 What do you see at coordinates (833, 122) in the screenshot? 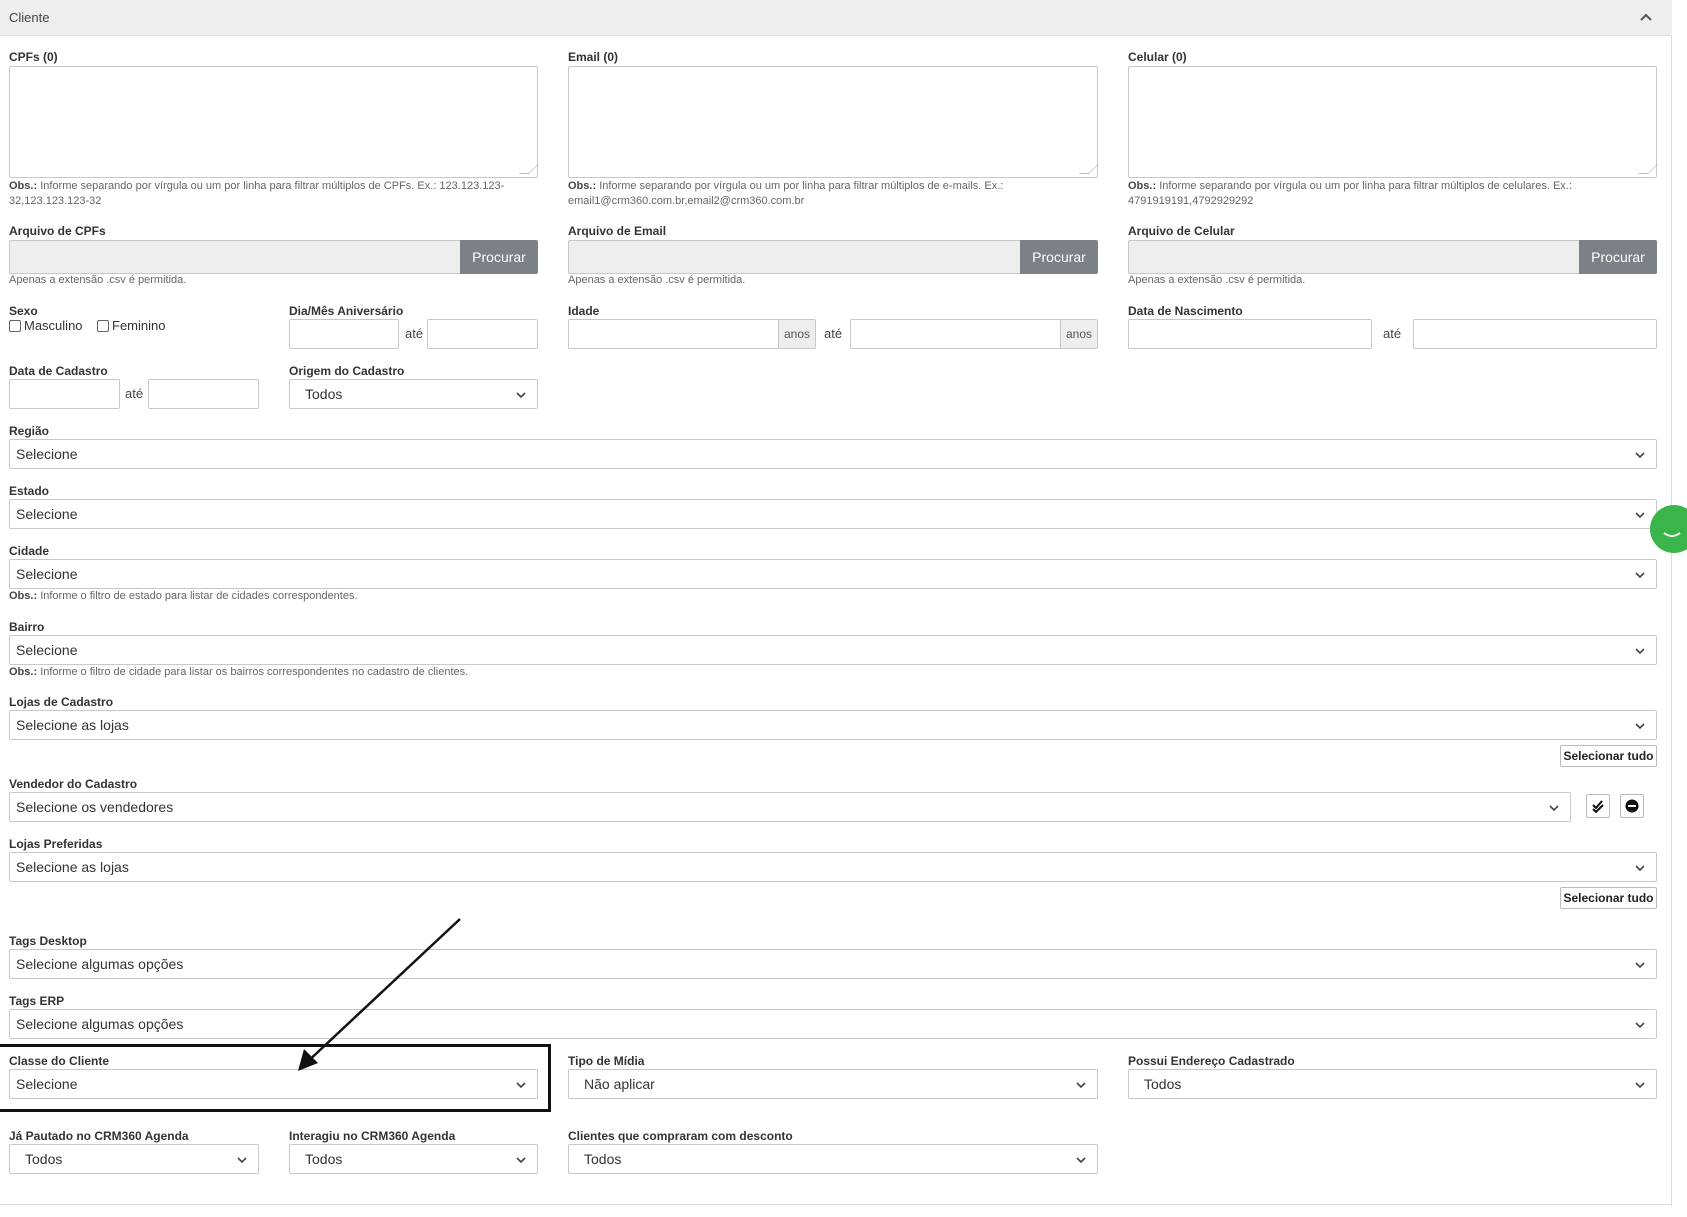
I see `email-textarea` at bounding box center [833, 122].